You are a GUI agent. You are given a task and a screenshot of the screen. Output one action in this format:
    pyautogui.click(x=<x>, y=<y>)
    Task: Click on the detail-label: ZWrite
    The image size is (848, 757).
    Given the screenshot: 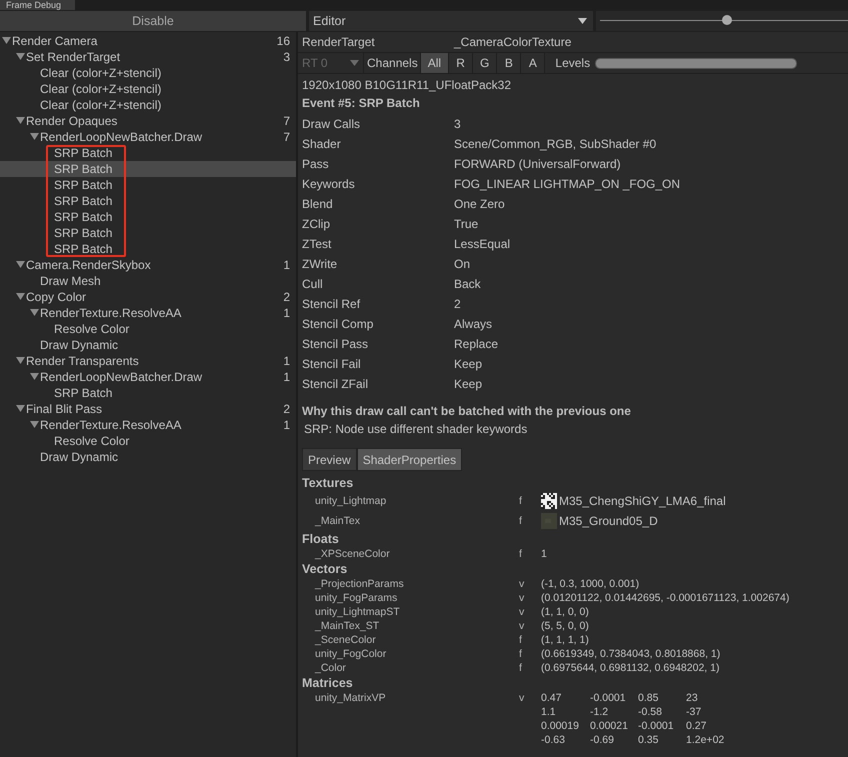 What is the action you would take?
    pyautogui.click(x=320, y=264)
    